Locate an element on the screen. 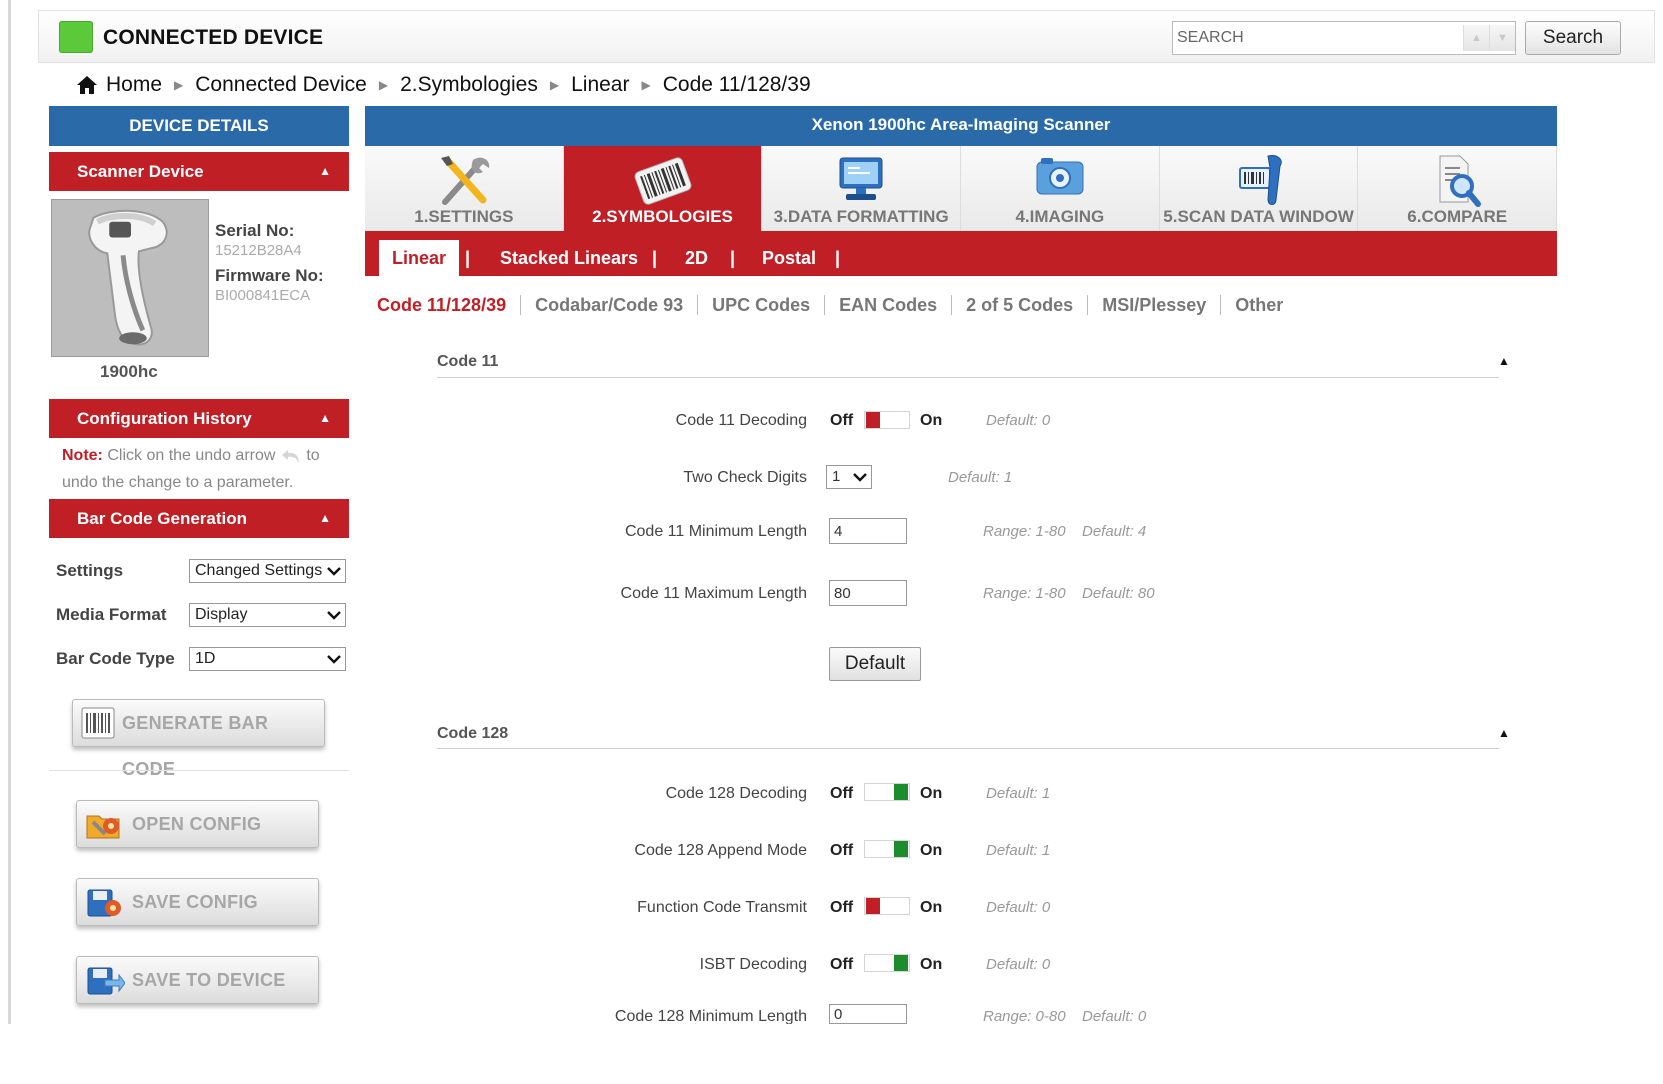 Image resolution: width=1663 pixels, height=1084 pixels. subtab-bar: Linear | Stacked Linears | 2D | Postal | is located at coordinates (961, 253).